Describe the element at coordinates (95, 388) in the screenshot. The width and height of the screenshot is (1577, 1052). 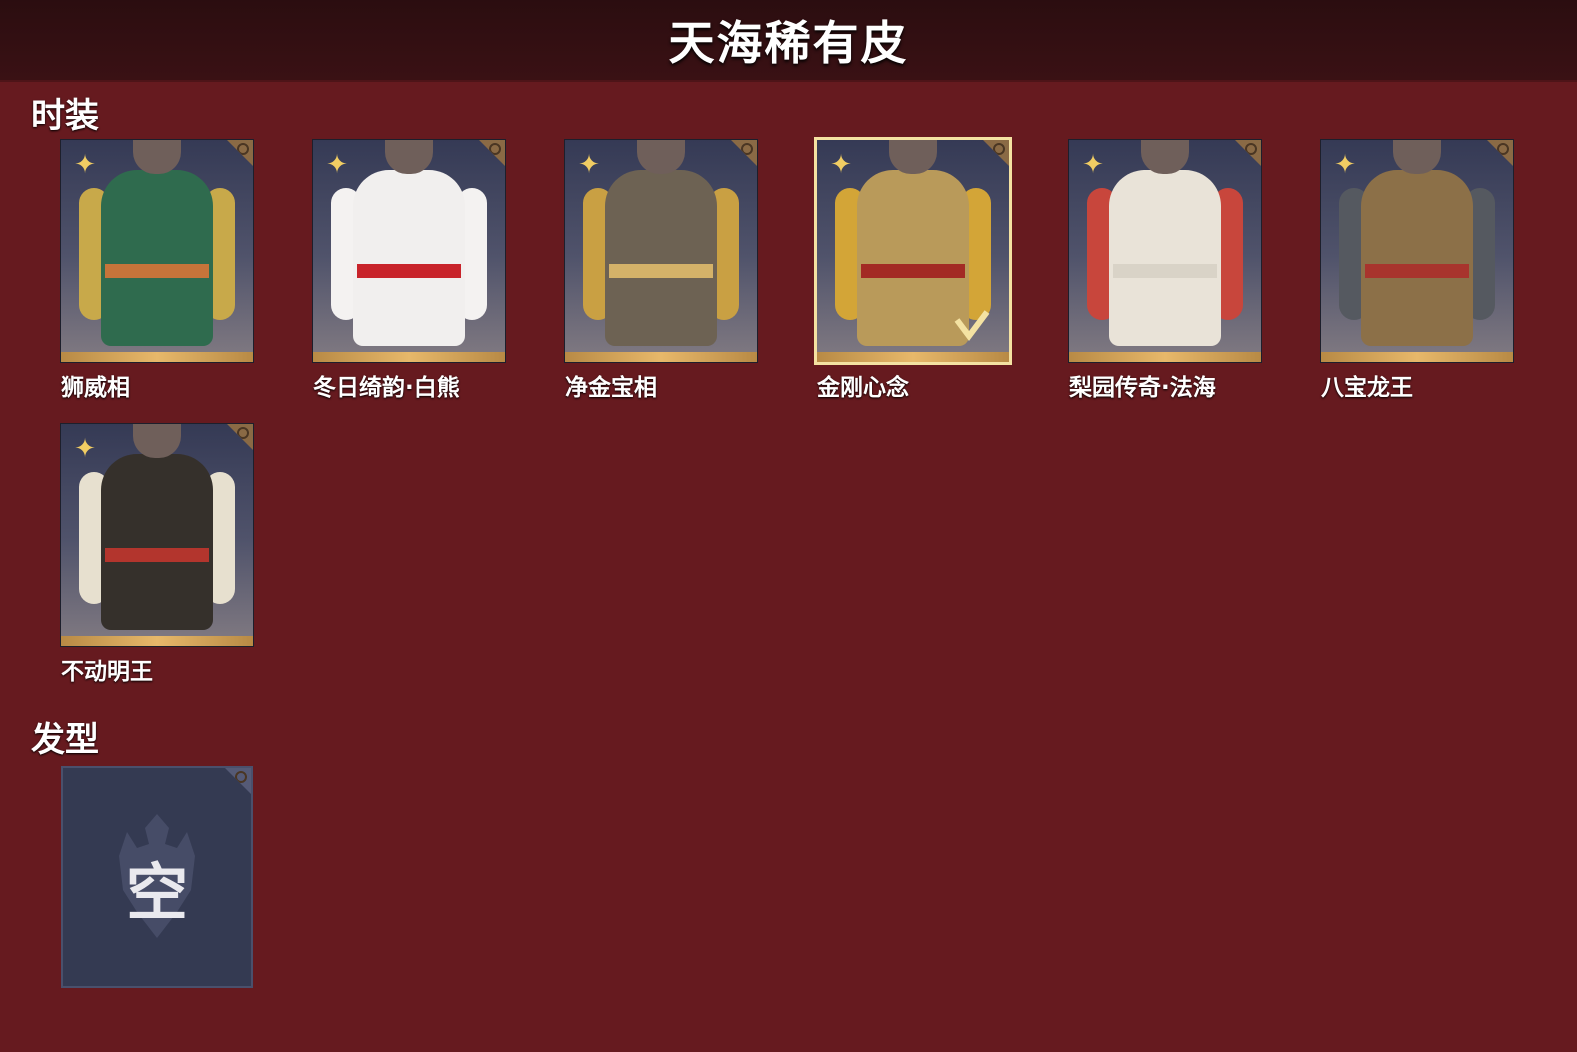
I see `outfit-name: 狮威相` at that location.